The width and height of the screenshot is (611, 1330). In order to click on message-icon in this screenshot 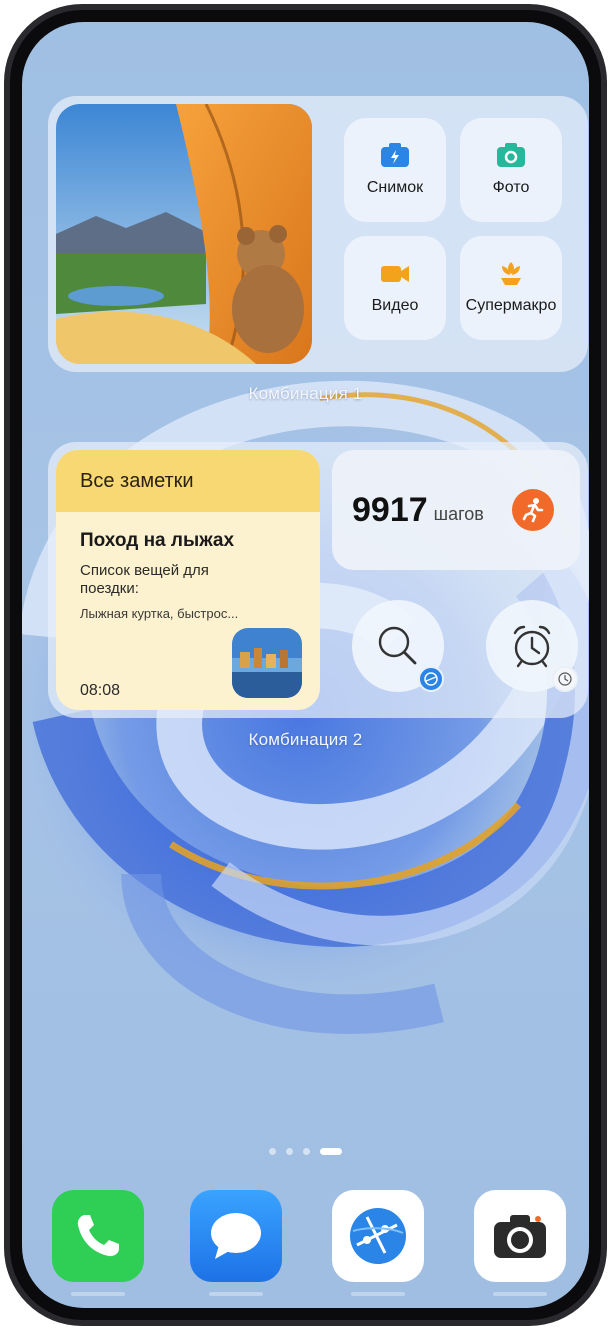, I will do `click(236, 1236)`.